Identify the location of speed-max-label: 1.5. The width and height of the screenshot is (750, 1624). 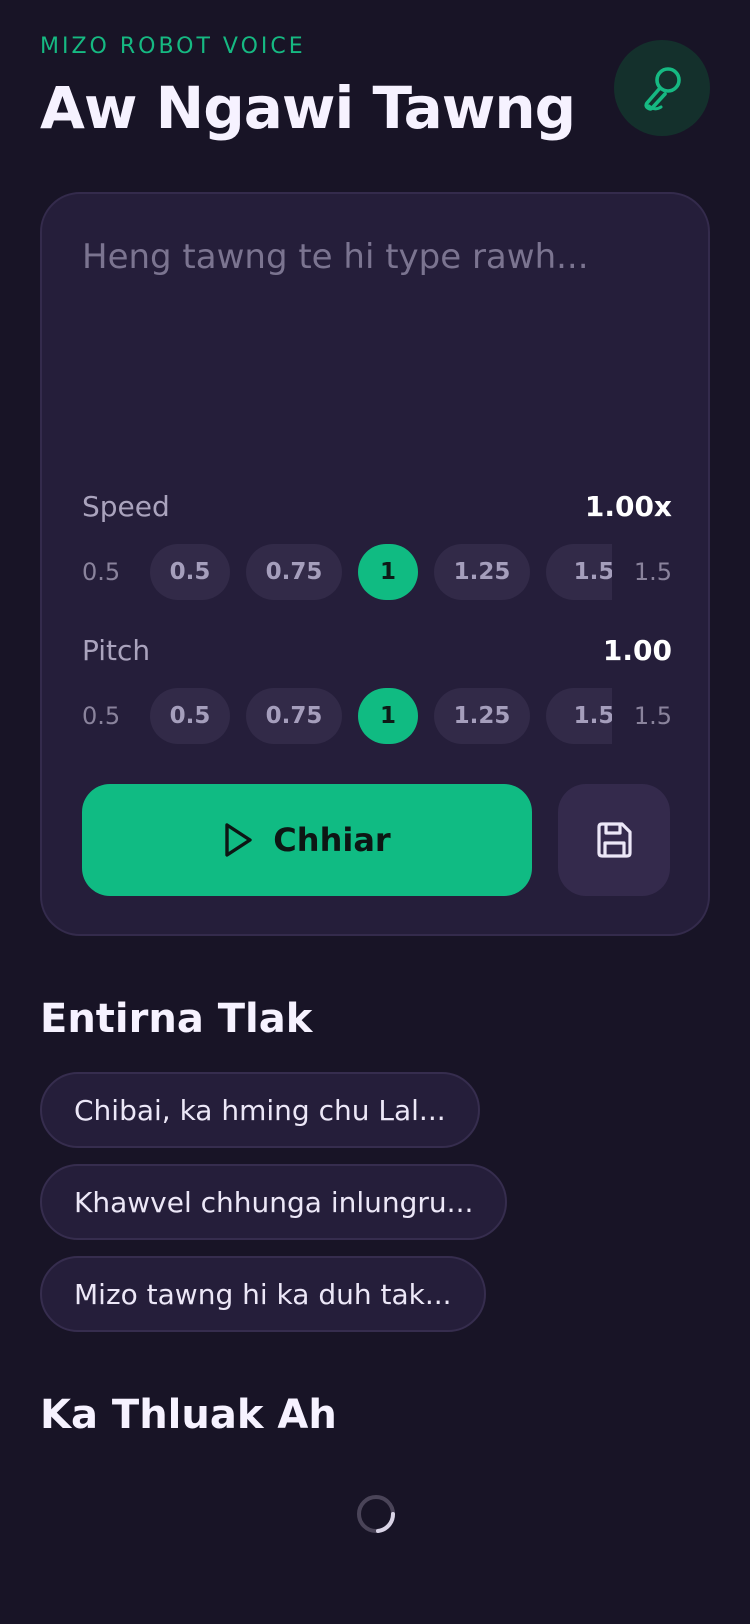
(652, 572).